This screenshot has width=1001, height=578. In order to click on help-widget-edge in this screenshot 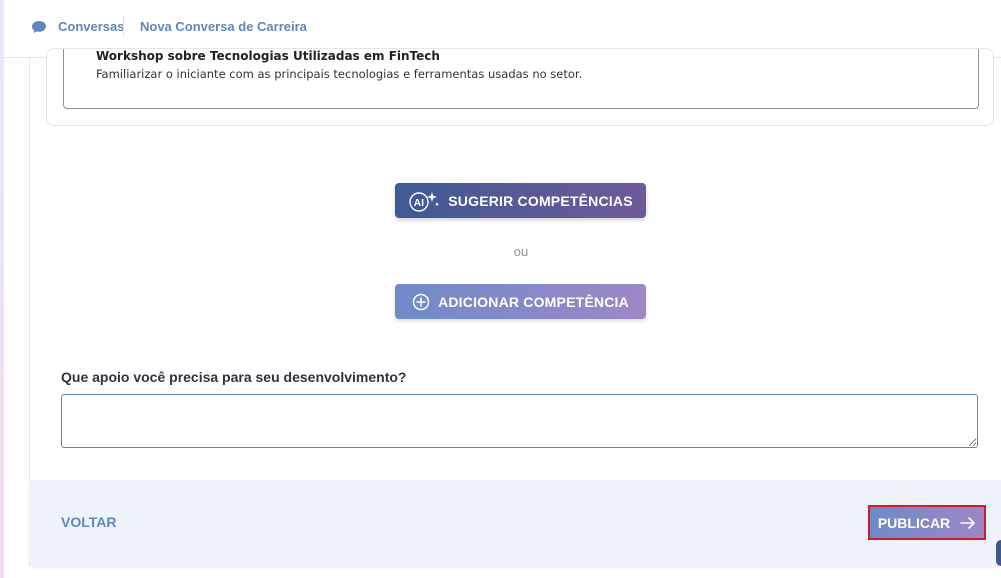, I will do `click(998, 553)`.